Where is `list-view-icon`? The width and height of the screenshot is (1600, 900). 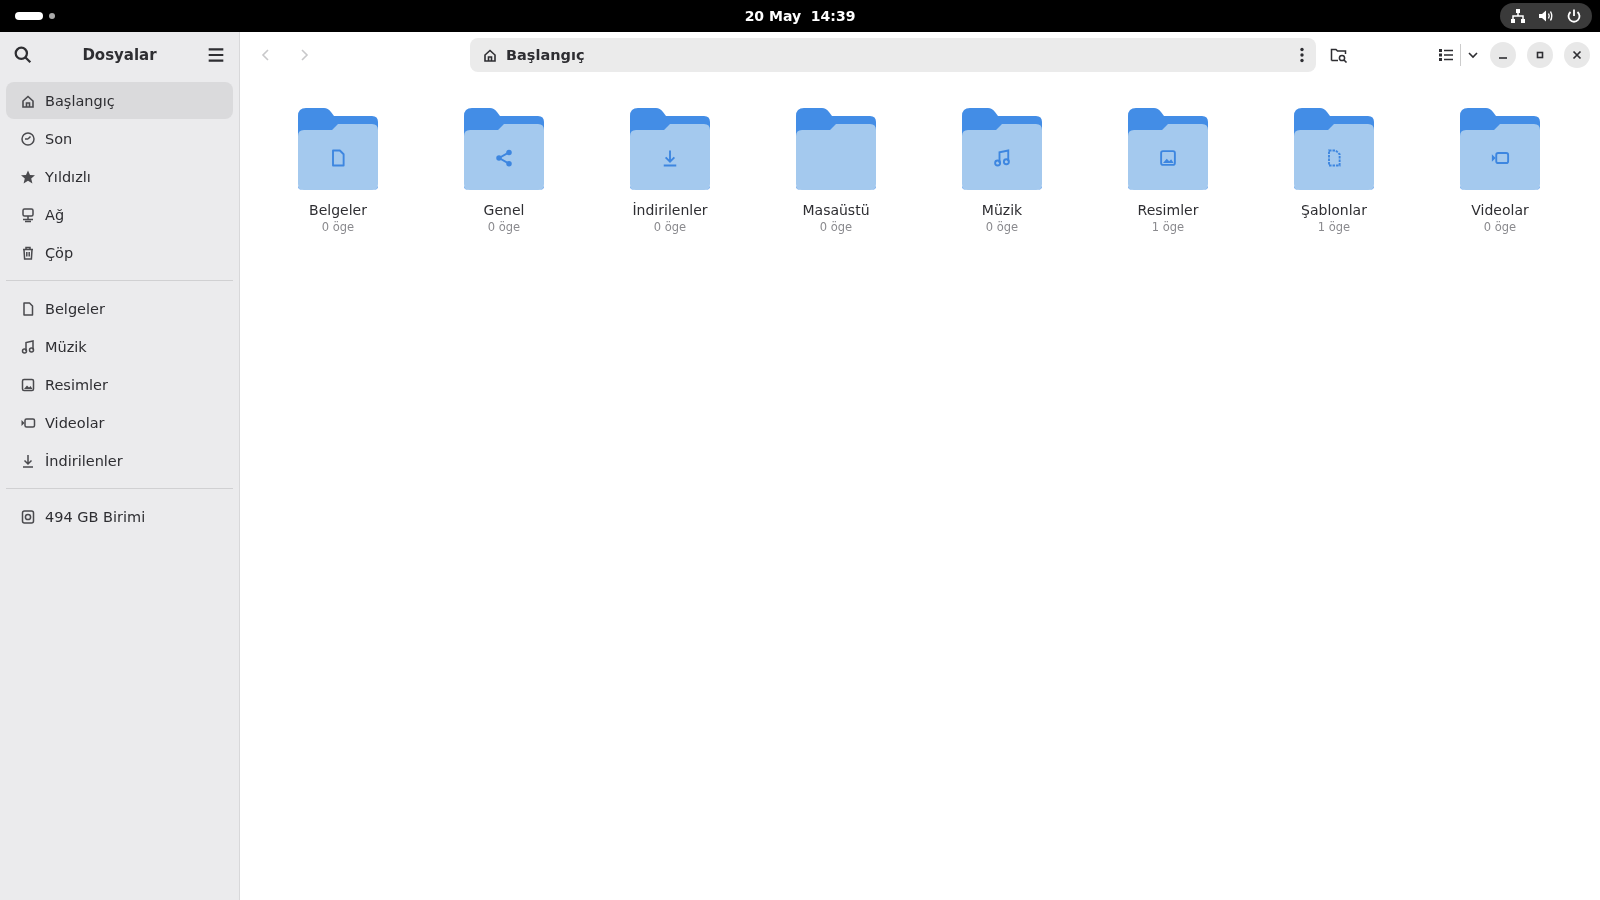 list-view-icon is located at coordinates (1446, 55).